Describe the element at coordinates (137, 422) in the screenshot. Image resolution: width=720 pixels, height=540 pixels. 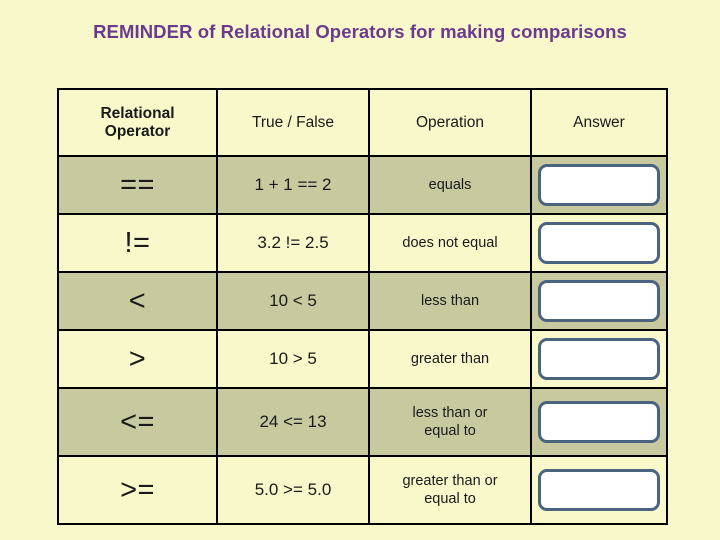
I see `cell-operator: <=` at that location.